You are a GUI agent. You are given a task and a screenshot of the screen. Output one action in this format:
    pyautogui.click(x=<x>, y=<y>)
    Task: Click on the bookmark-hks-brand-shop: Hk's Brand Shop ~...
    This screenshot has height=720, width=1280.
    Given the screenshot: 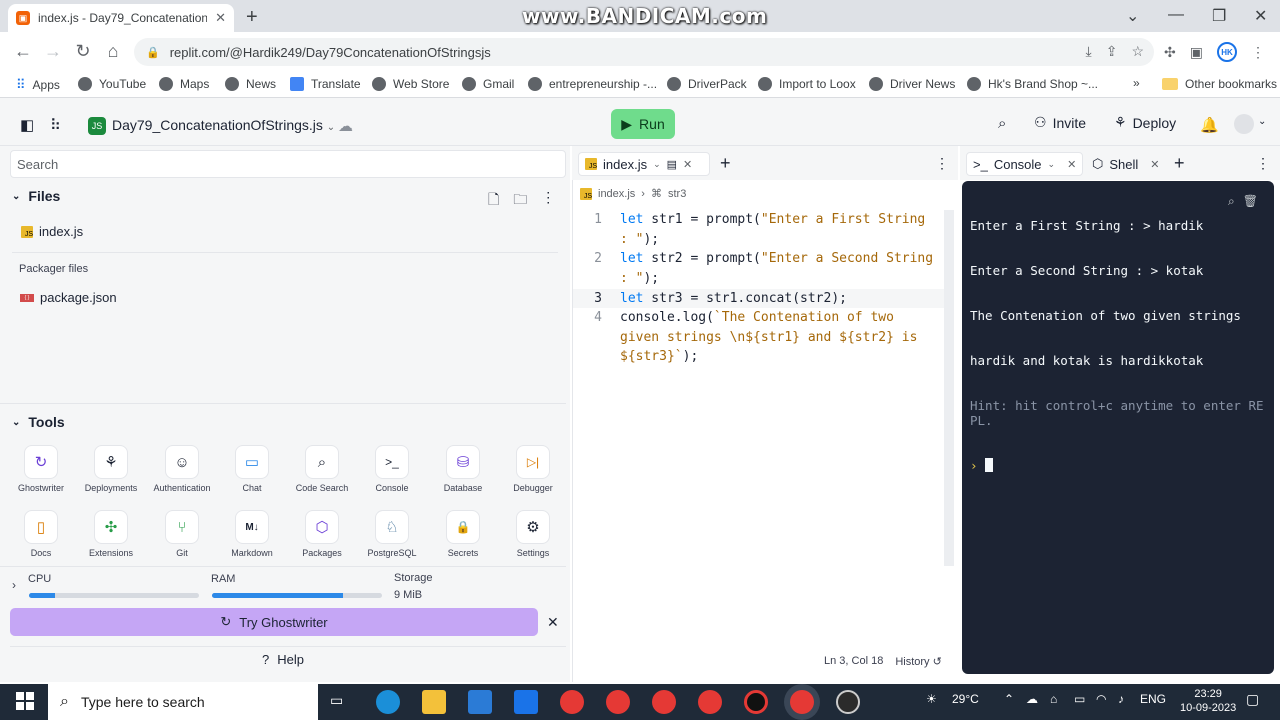 What is the action you would take?
    pyautogui.click(x=1032, y=84)
    